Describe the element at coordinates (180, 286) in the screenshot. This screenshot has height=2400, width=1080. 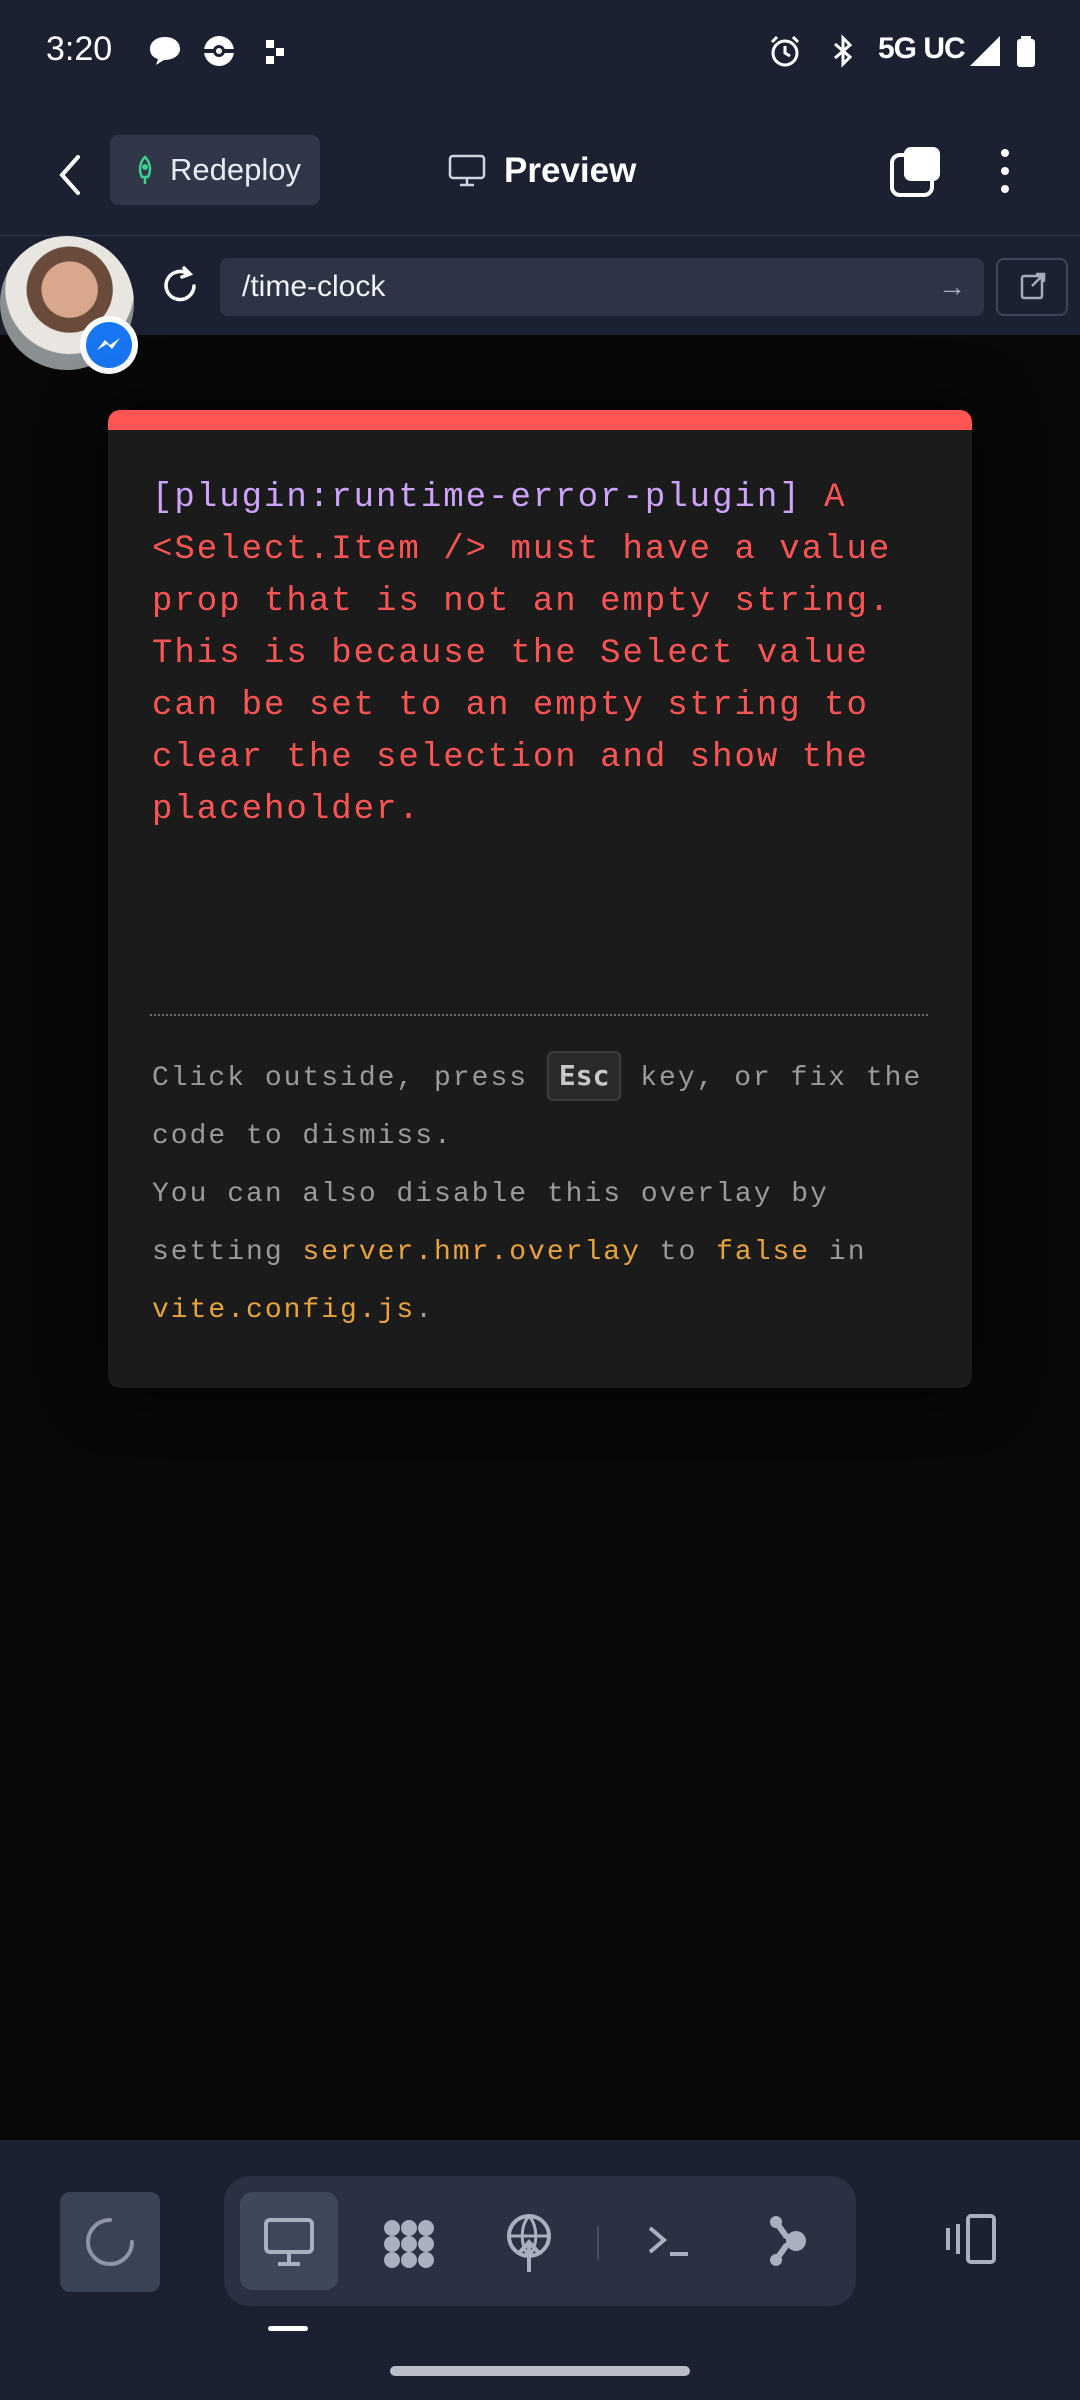
I see `reload-icon` at that location.